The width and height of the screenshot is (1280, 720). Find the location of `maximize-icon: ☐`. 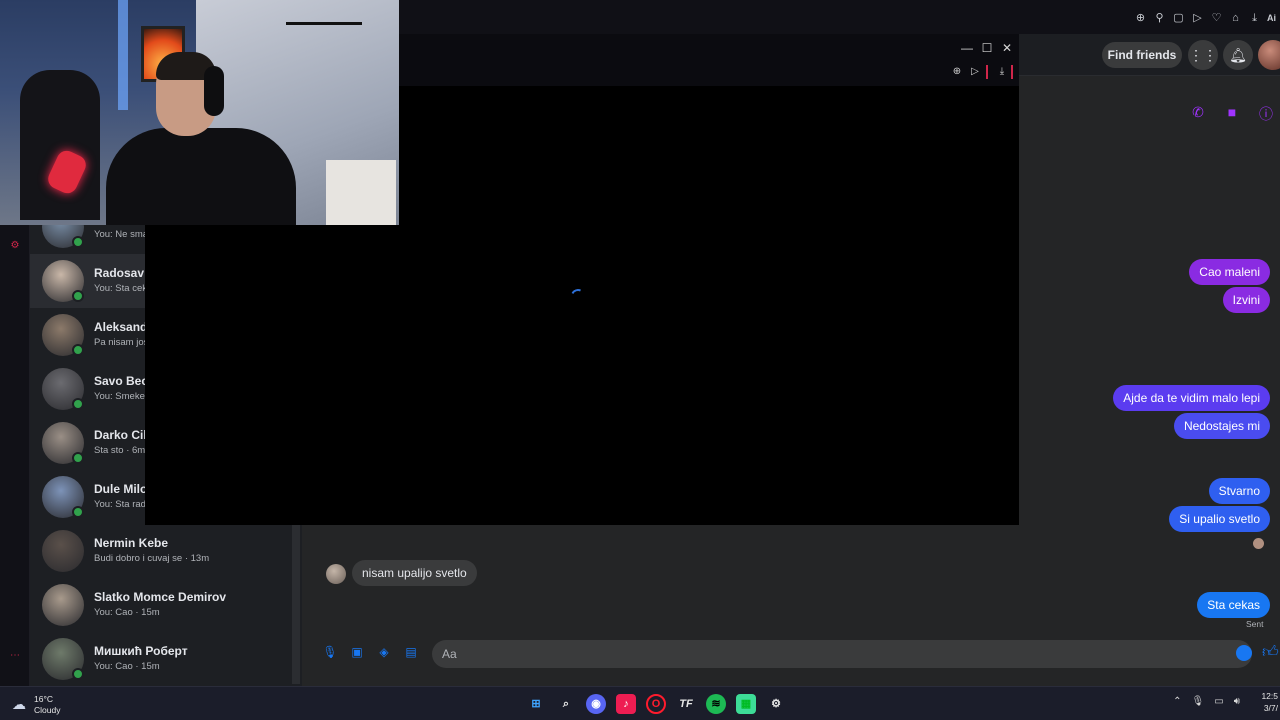

maximize-icon: ☐ is located at coordinates (987, 48).